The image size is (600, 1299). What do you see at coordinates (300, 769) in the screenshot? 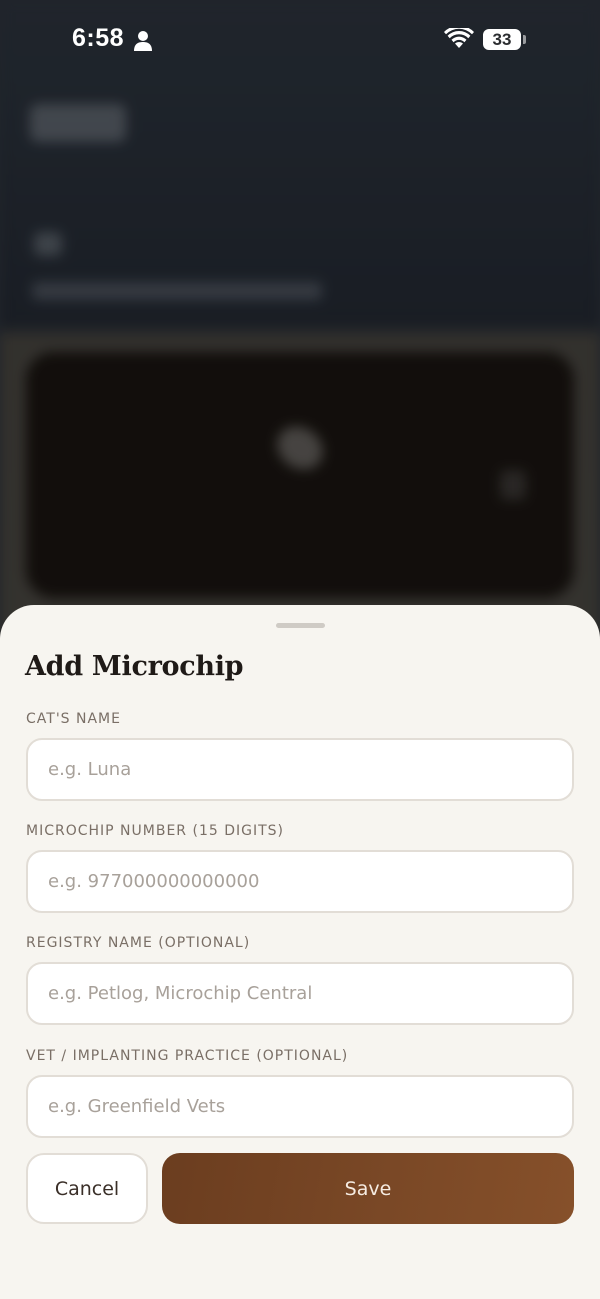
I see `cat-name-input` at bounding box center [300, 769].